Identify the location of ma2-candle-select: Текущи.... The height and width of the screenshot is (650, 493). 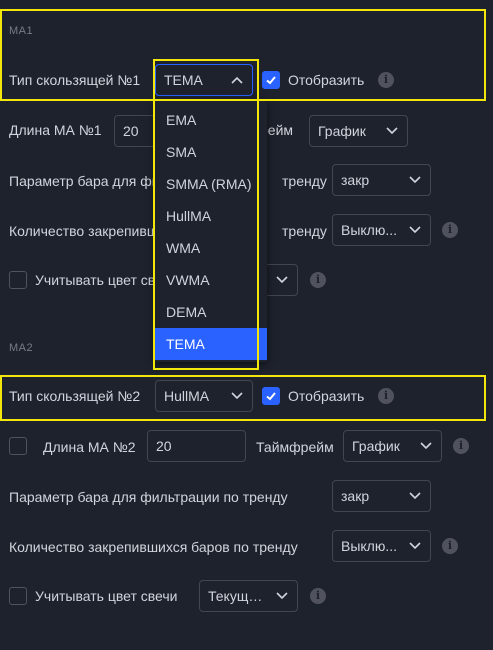
(248, 596).